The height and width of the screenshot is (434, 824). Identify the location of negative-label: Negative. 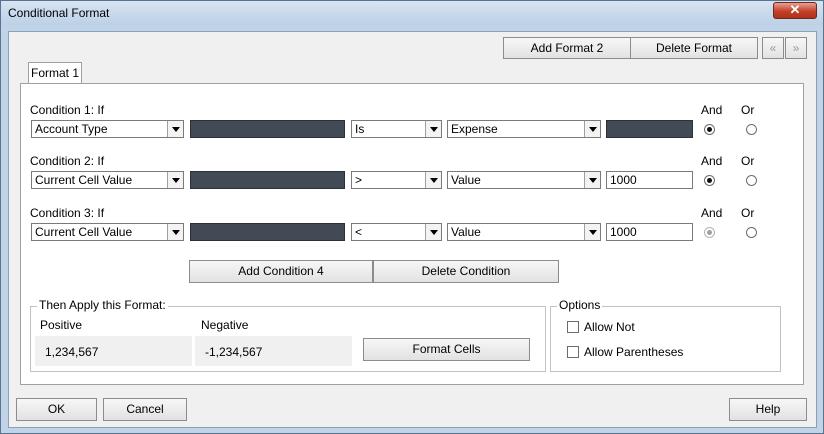
(225, 325).